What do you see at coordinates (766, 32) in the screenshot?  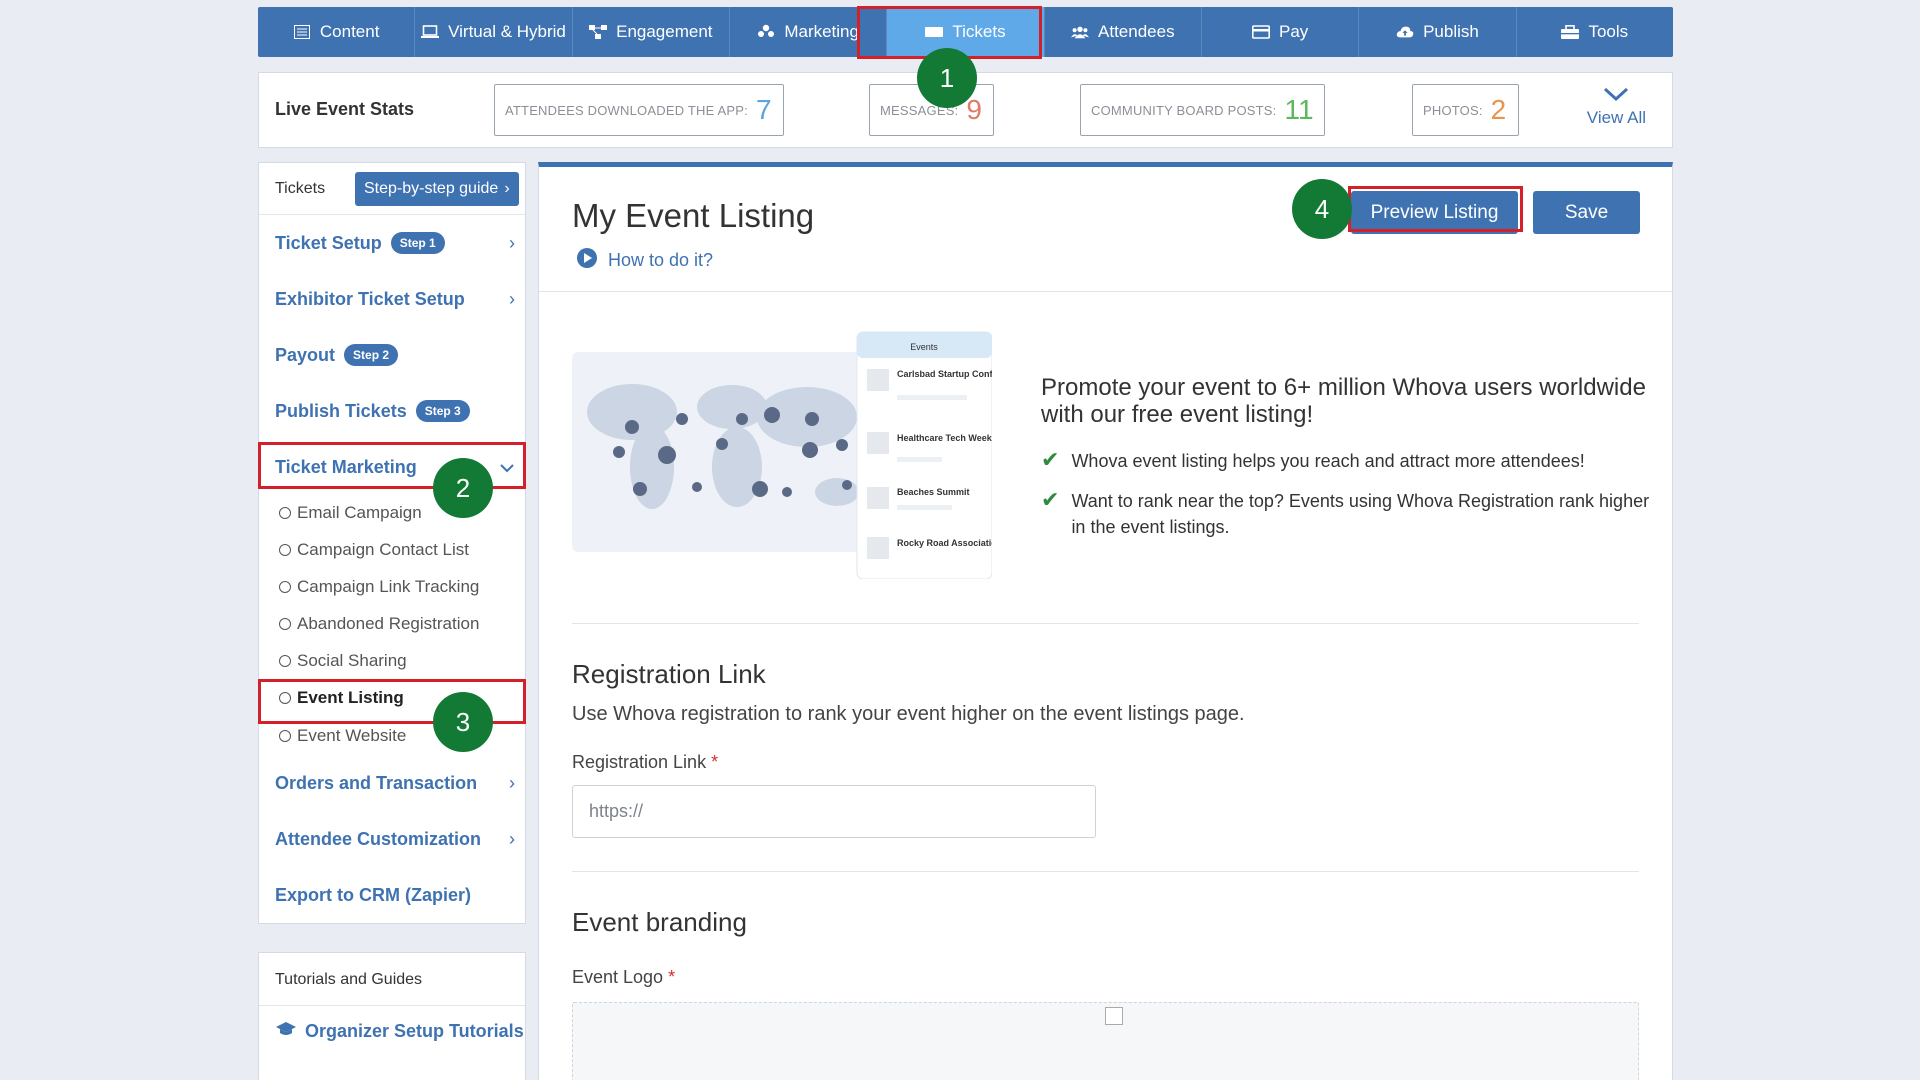 I see `people-group-icon` at bounding box center [766, 32].